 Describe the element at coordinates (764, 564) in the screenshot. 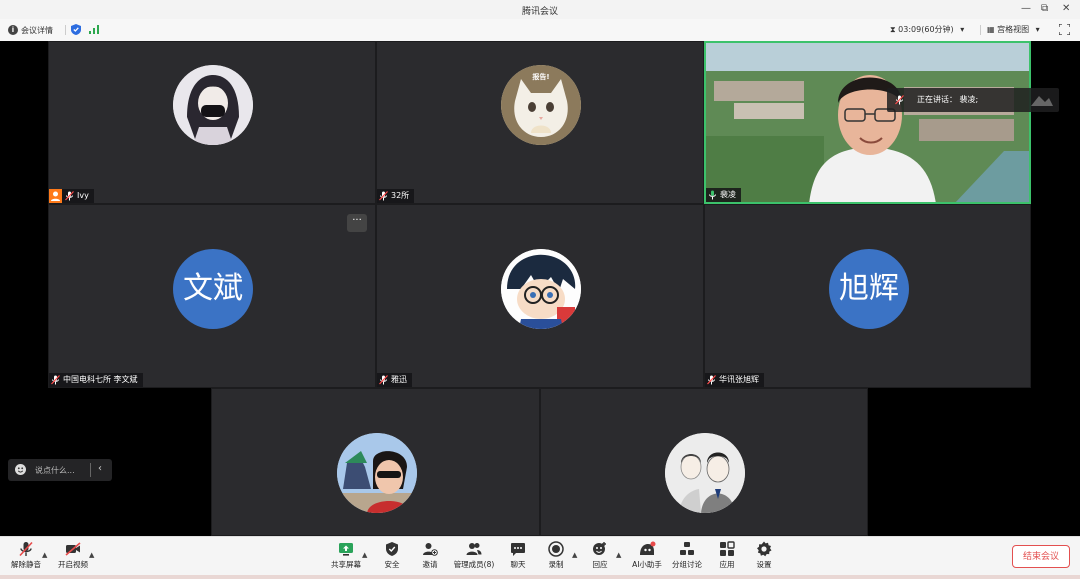

I see `settings-label: 设置` at that location.